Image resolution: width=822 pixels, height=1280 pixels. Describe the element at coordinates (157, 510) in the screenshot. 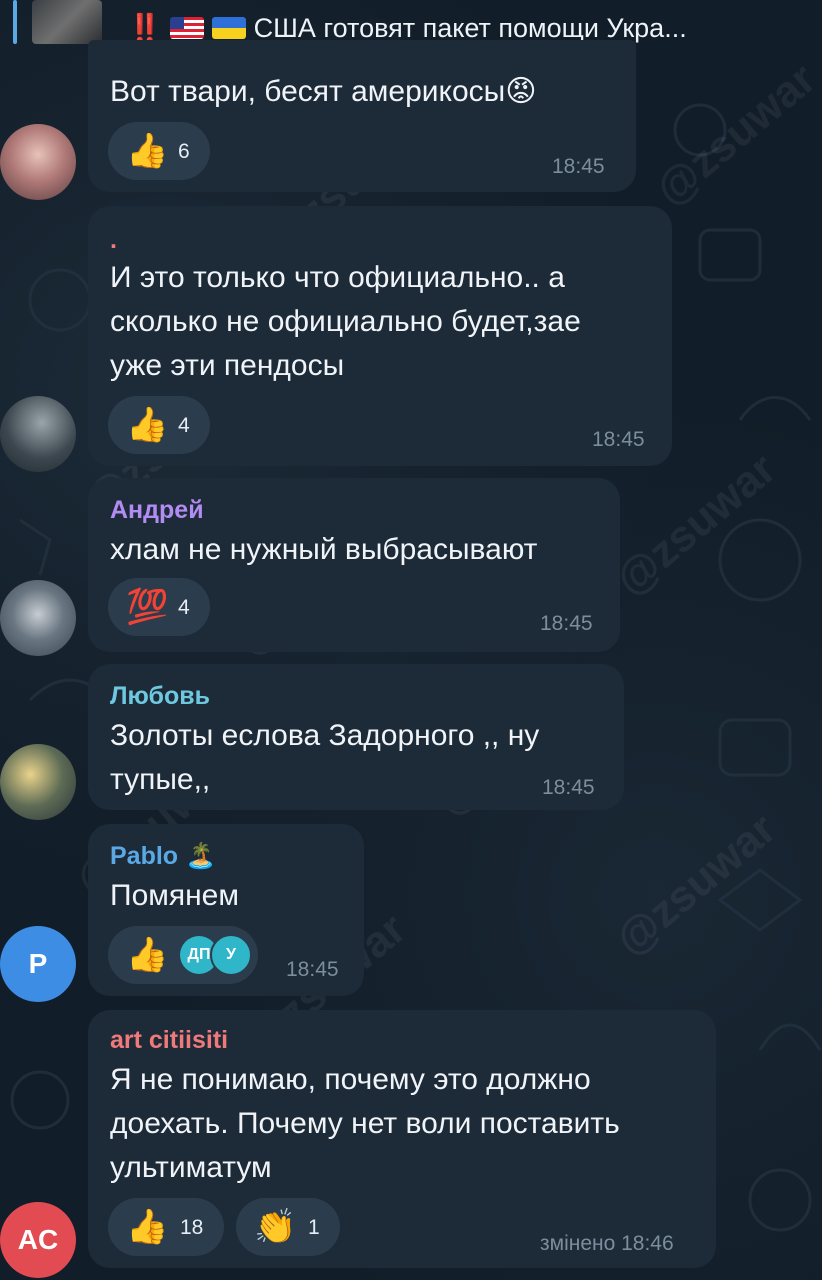

I see `sender-name: Андрей` at that location.